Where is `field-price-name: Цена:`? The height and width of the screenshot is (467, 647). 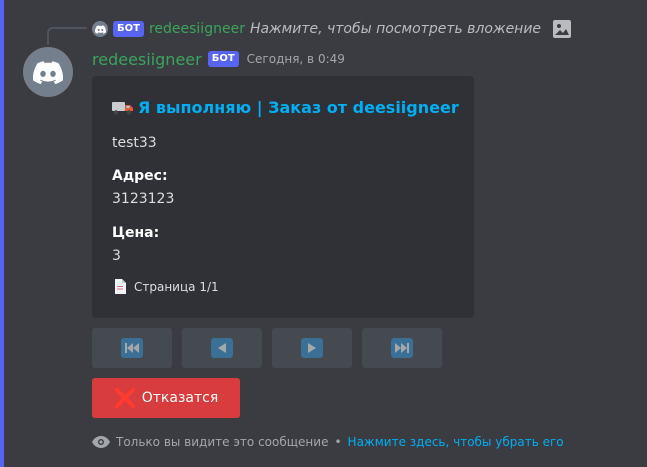 field-price-name: Цена: is located at coordinates (136, 233).